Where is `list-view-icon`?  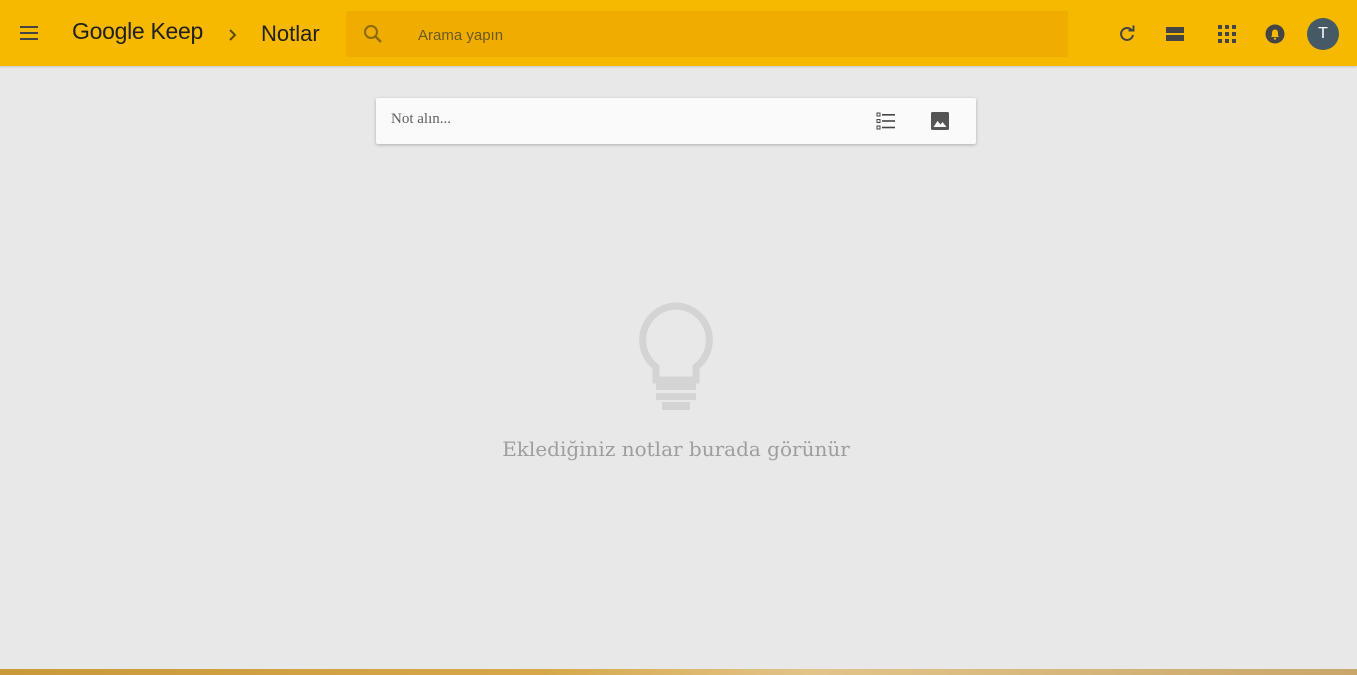 list-view-icon is located at coordinates (1175, 34).